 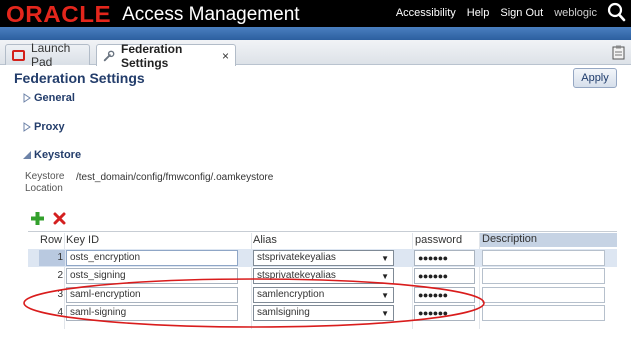 I want to click on alias-value: samlencryption, so click(x=291, y=294).